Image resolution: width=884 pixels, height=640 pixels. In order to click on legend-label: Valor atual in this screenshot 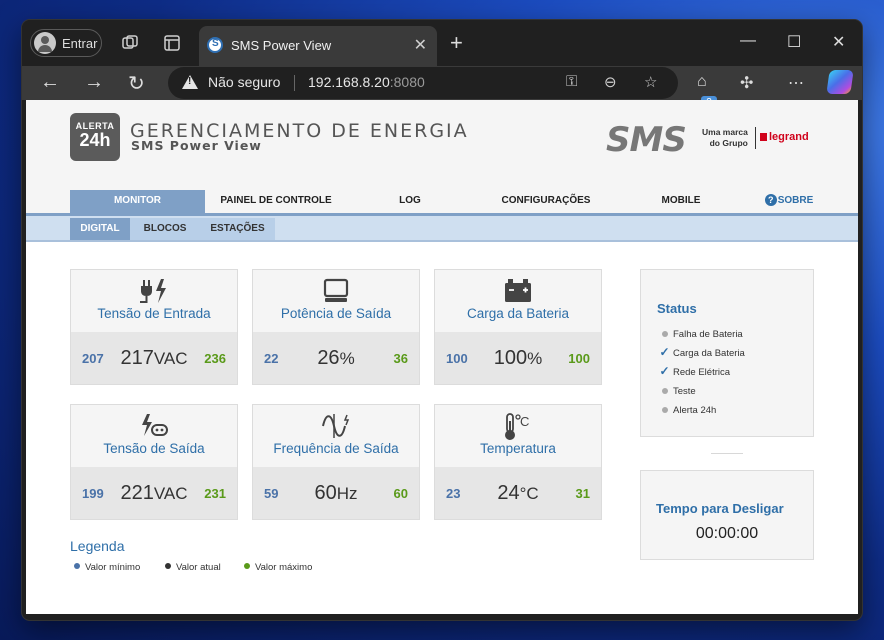, I will do `click(198, 567)`.